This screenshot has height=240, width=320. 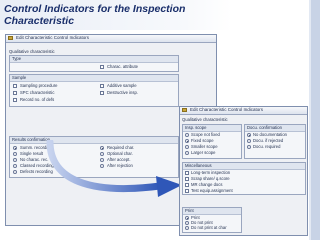 What do you see at coordinates (102, 86) in the screenshot?
I see `additive-sample-checkbox` at bounding box center [102, 86].